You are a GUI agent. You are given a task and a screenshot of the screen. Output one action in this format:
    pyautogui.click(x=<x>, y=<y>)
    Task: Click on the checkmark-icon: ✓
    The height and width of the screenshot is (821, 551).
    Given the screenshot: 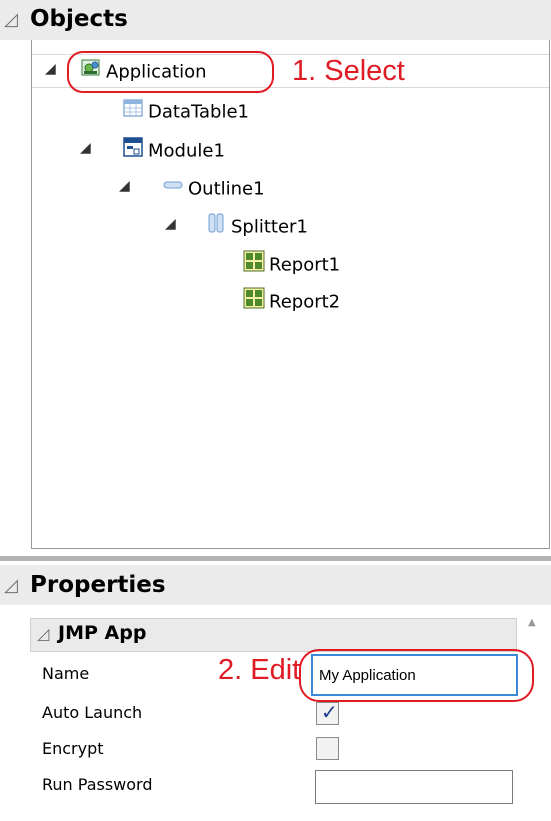 What is the action you would take?
    pyautogui.click(x=329, y=712)
    